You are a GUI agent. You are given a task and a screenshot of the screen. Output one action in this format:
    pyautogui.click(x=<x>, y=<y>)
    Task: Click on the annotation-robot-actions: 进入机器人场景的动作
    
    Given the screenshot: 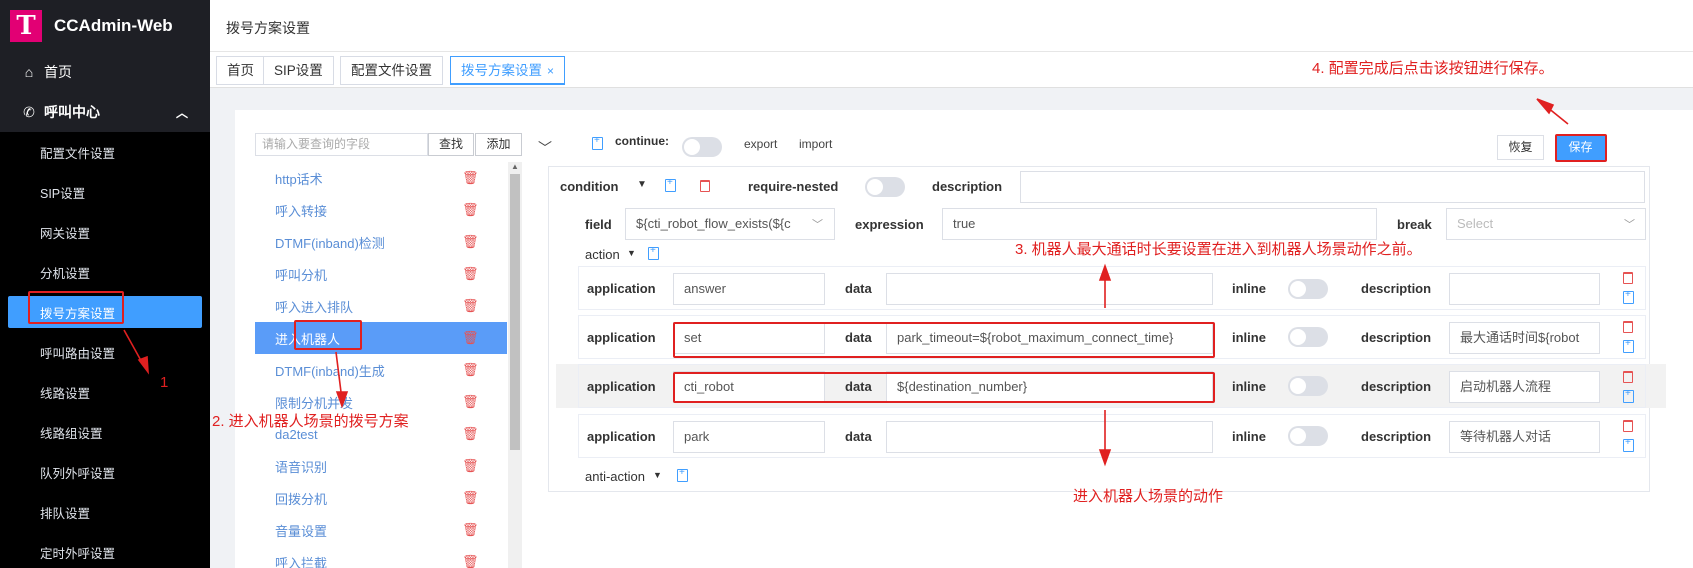 What is the action you would take?
    pyautogui.click(x=1148, y=496)
    